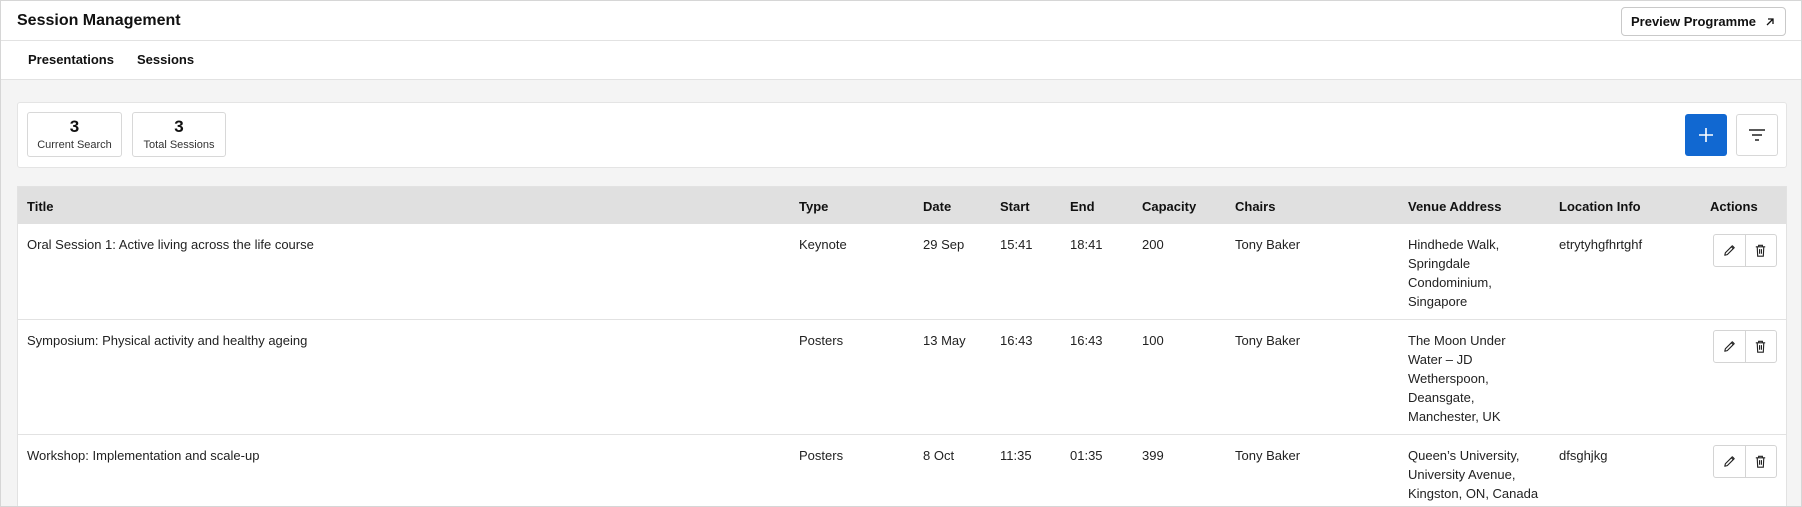 The image size is (1802, 507). Describe the element at coordinates (1441, 397) in the screenshot. I see `venue-line: Deansgate,` at that location.